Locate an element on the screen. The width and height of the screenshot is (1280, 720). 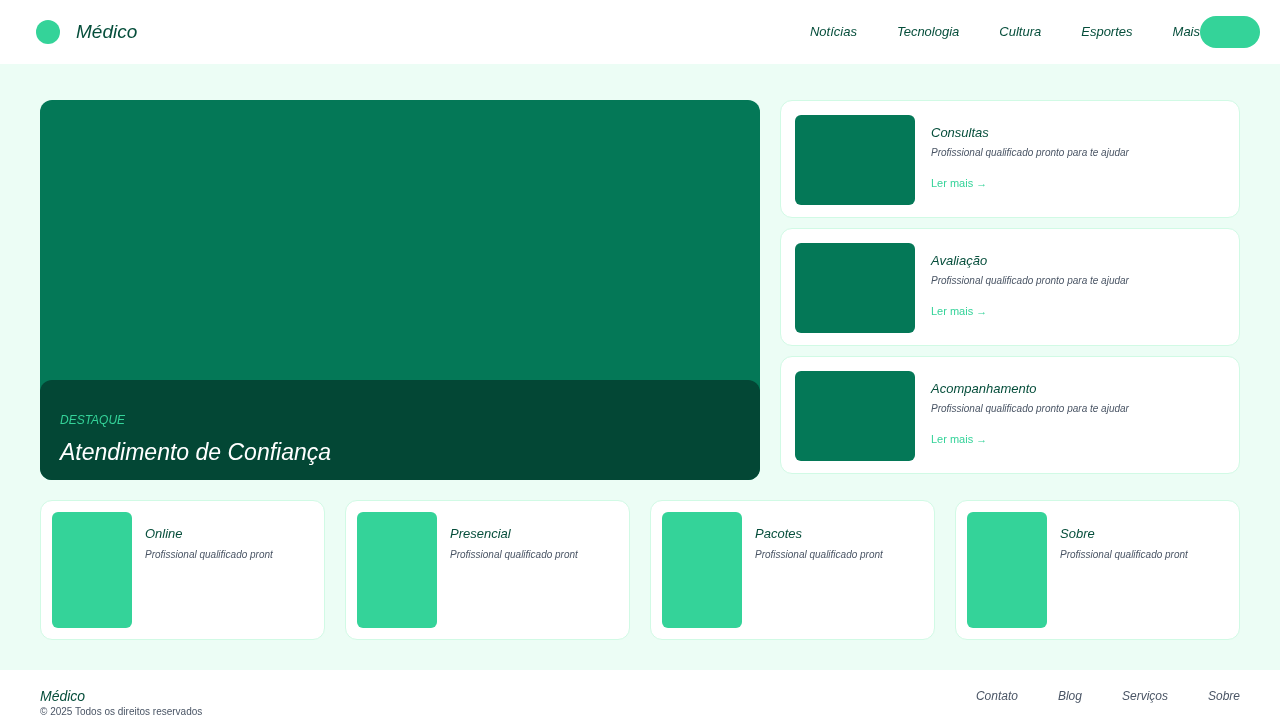
article-card: Acompanhamento Profissional qualificado pronto para te ajudar Ler mais → is located at coordinates (1010, 415).